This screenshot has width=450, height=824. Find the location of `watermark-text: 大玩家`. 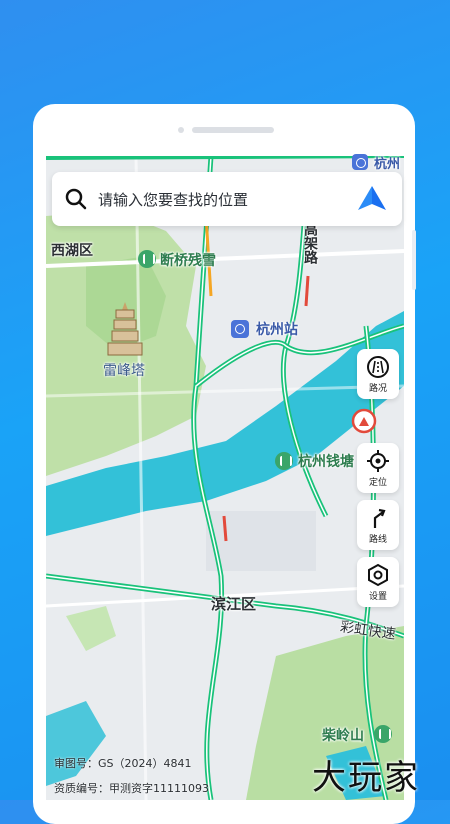

watermark-text: 大玩家 is located at coordinates (366, 778).